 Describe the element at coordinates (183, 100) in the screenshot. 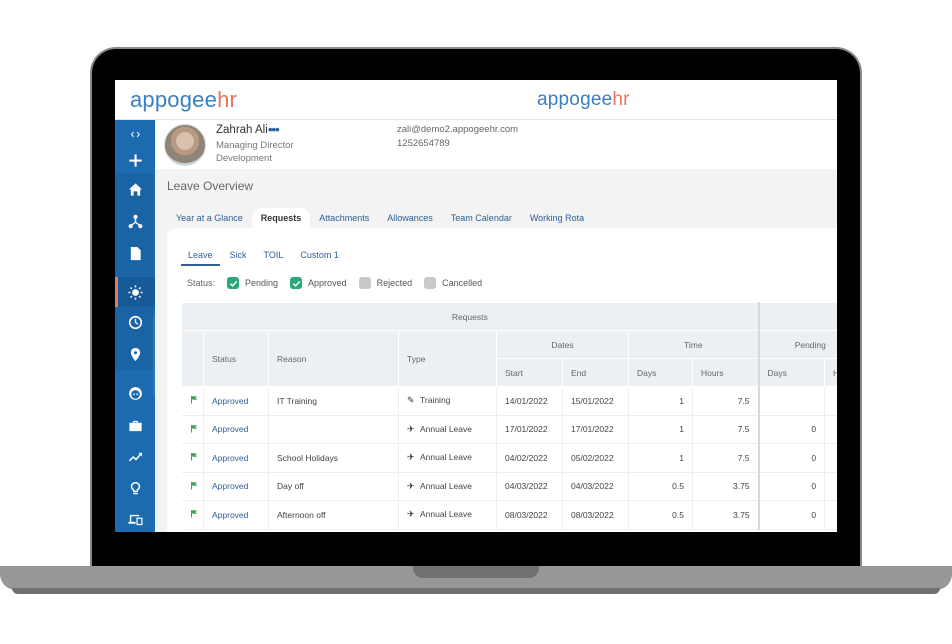

I see `brand-logo: appogeehr` at that location.